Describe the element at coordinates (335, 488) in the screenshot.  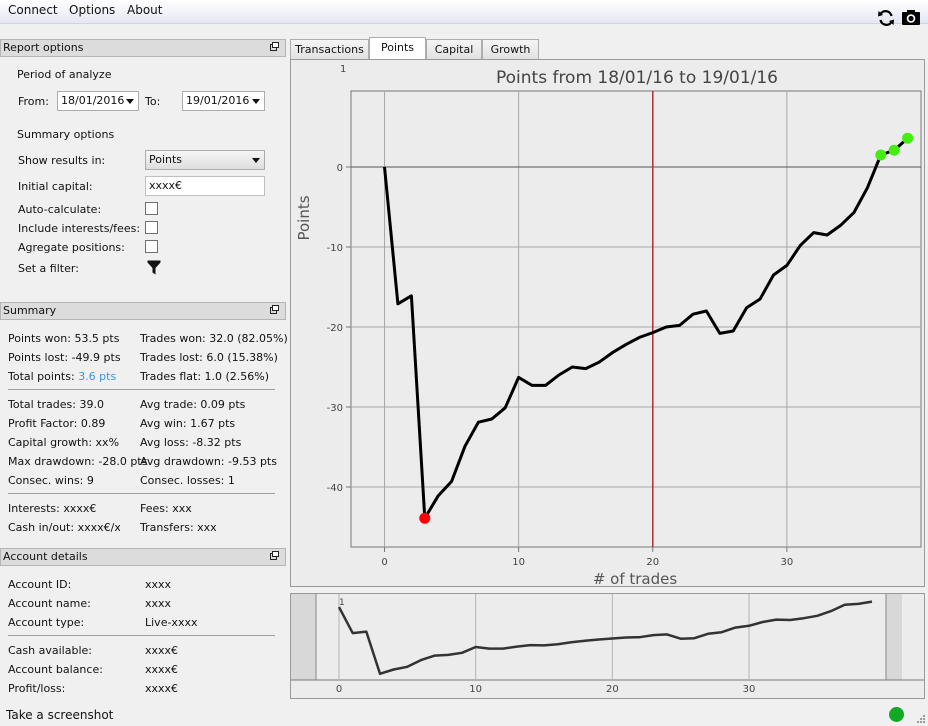
I see `y-tick-label: -40` at that location.